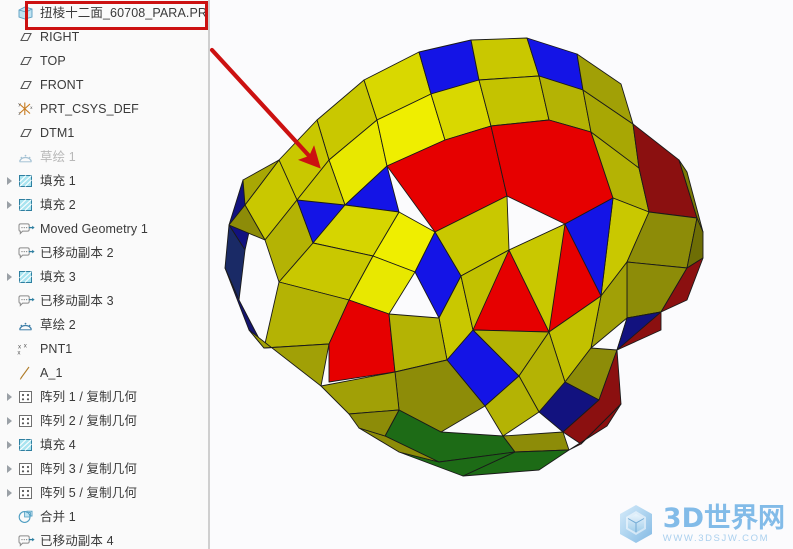 This screenshot has height=549, width=793. What do you see at coordinates (88, 493) in the screenshot?
I see `tree-item-label: 阵列 5 / 复制几何` at bounding box center [88, 493].